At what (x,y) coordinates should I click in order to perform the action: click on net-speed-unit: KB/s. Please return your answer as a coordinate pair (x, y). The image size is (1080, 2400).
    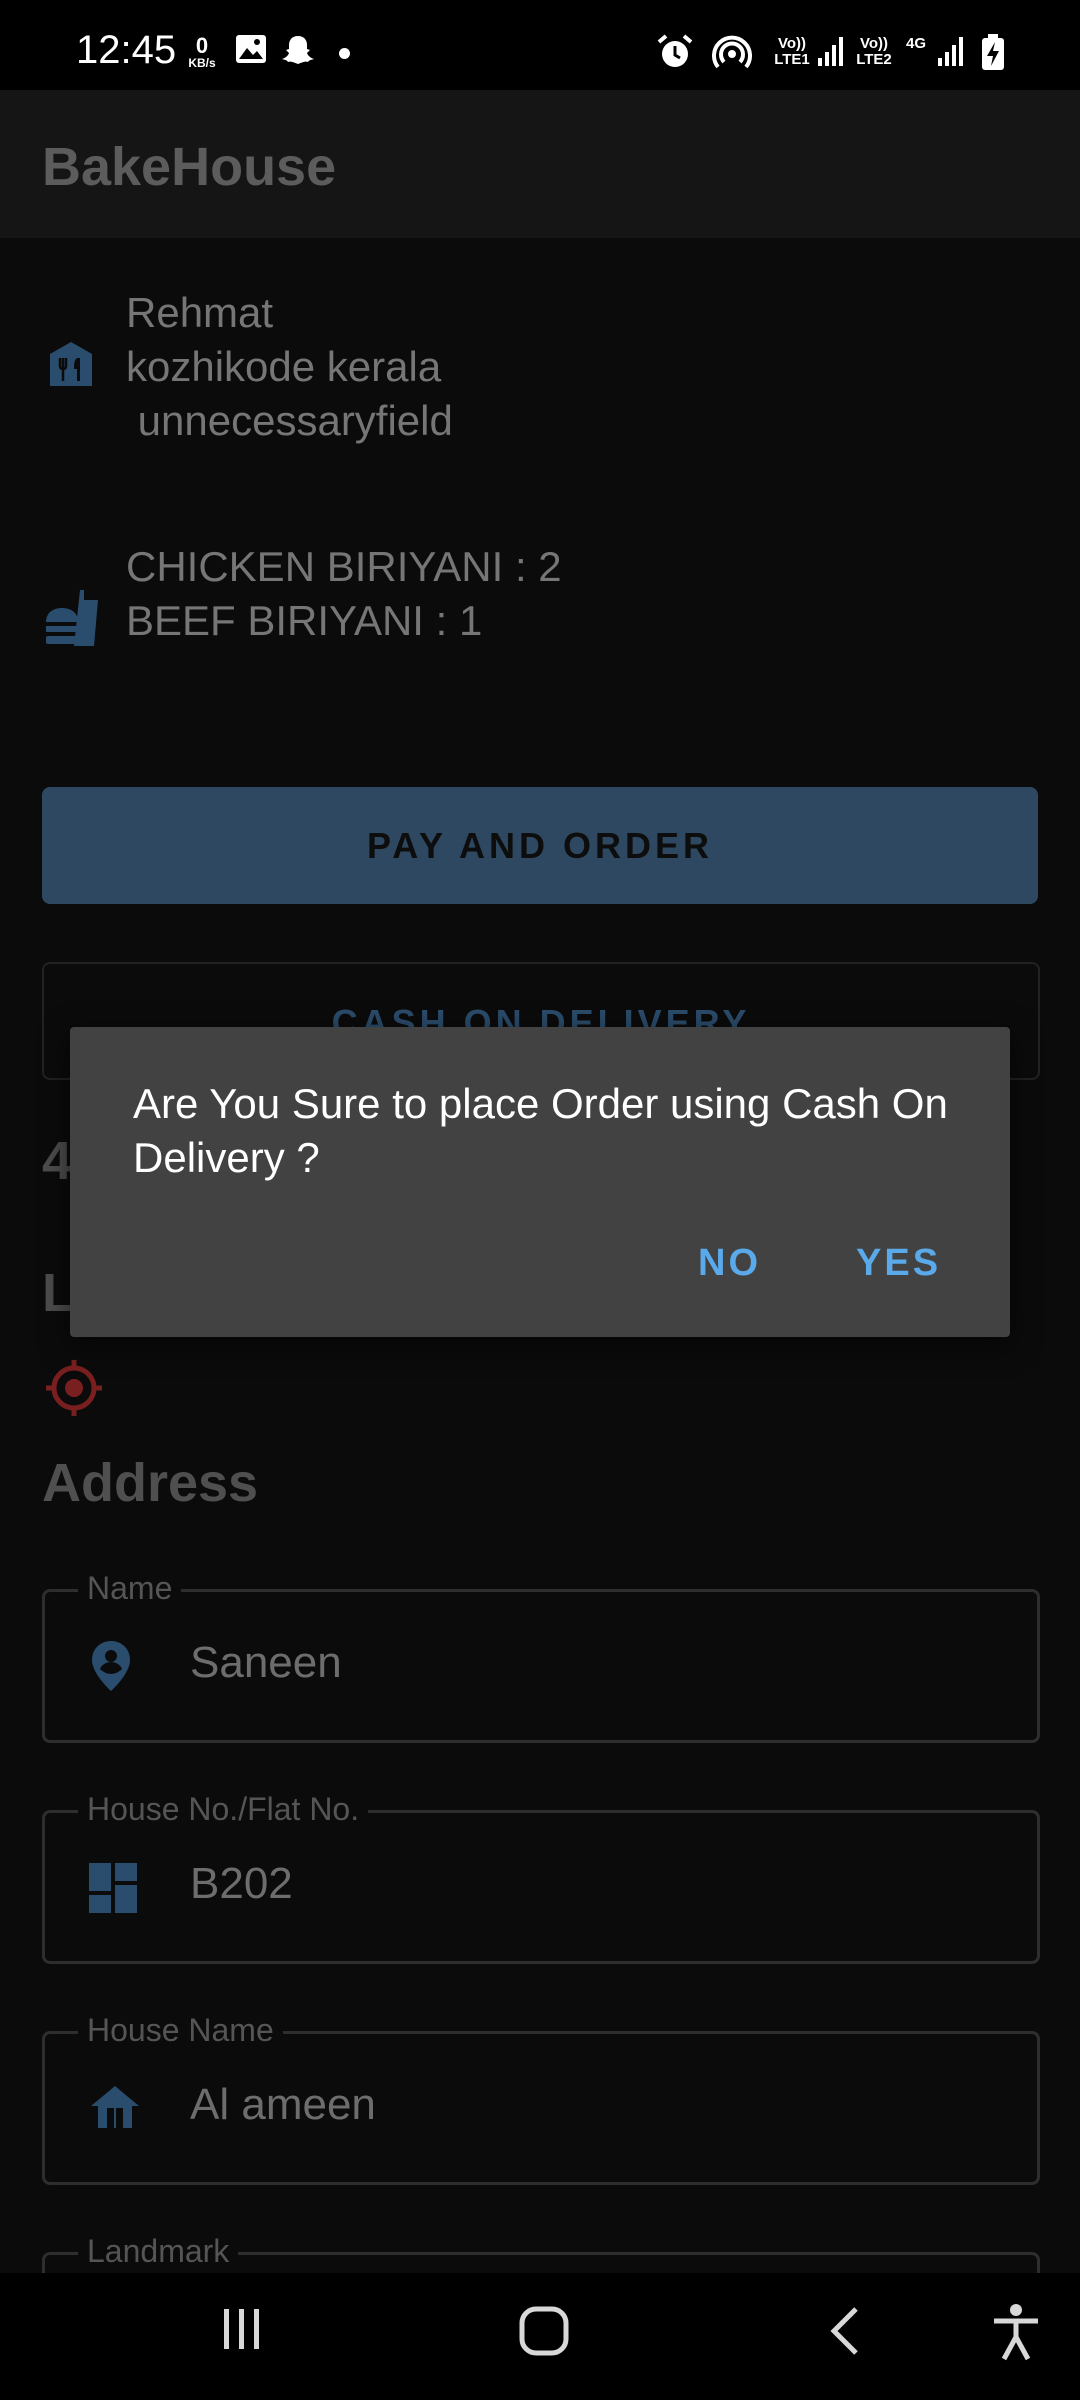
    Looking at the image, I should click on (202, 63).